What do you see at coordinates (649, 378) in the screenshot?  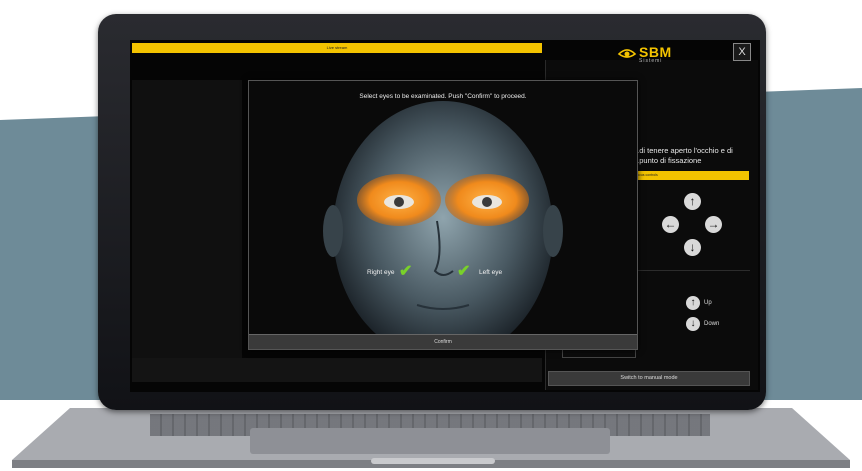 I see `manual-mode-button: Switch to manual mode` at bounding box center [649, 378].